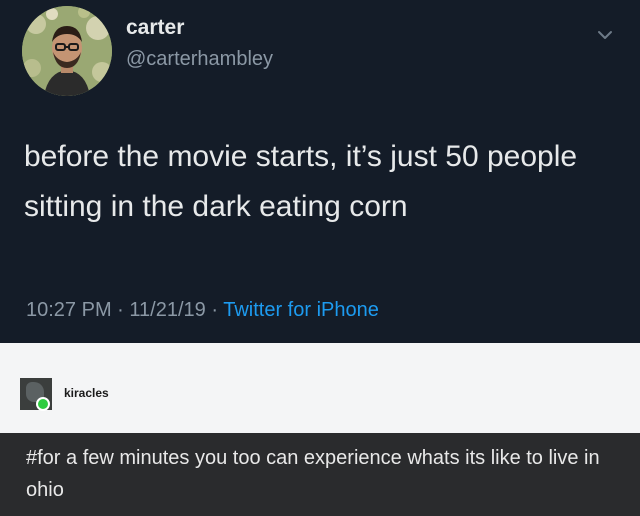  What do you see at coordinates (301, 310) in the screenshot?
I see `tweet-source-link: Twitter for iPhone` at bounding box center [301, 310].